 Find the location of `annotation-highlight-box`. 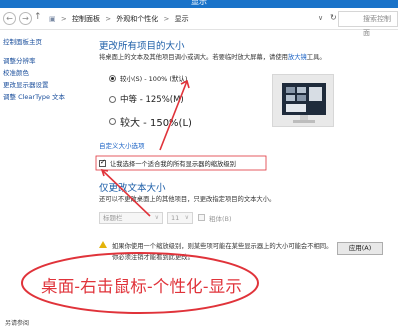

annotation-highlight-box is located at coordinates (181, 163).